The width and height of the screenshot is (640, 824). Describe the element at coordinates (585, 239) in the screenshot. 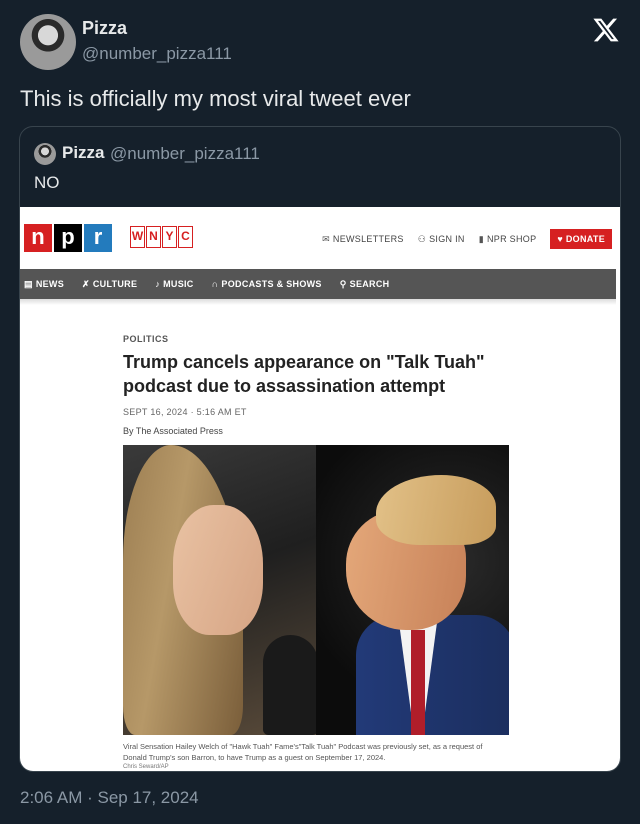

I see `donate-label: DONATE` at that location.